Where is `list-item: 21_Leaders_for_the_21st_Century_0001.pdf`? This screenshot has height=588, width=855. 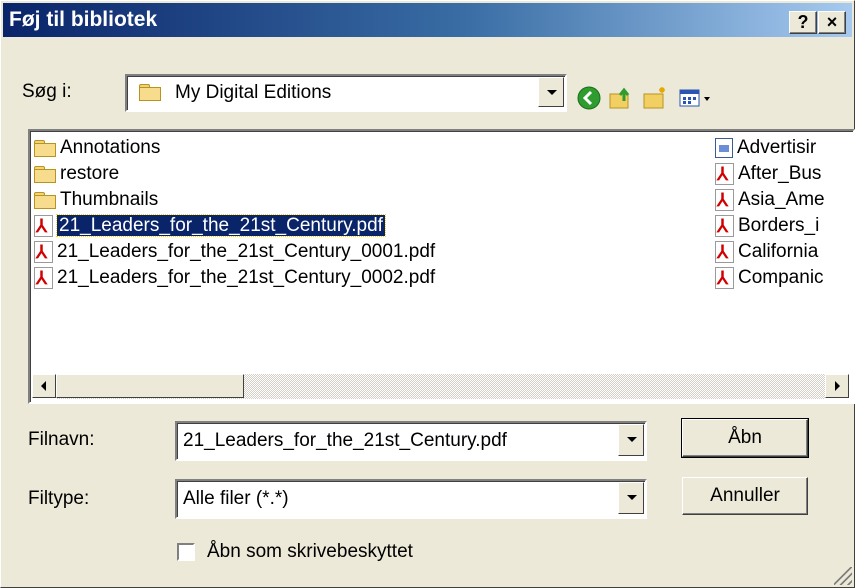
list-item: 21_Leaders_for_the_21st_Century_0001.pdf is located at coordinates (234, 252).